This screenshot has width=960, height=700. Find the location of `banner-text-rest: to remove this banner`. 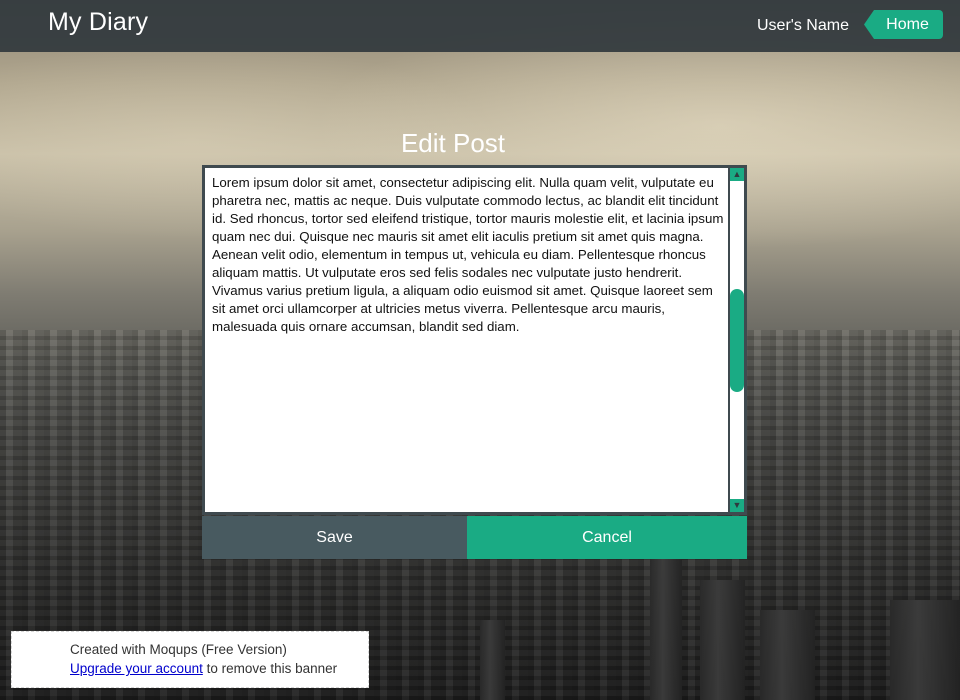

banner-text-rest: to remove this banner is located at coordinates (270, 668).